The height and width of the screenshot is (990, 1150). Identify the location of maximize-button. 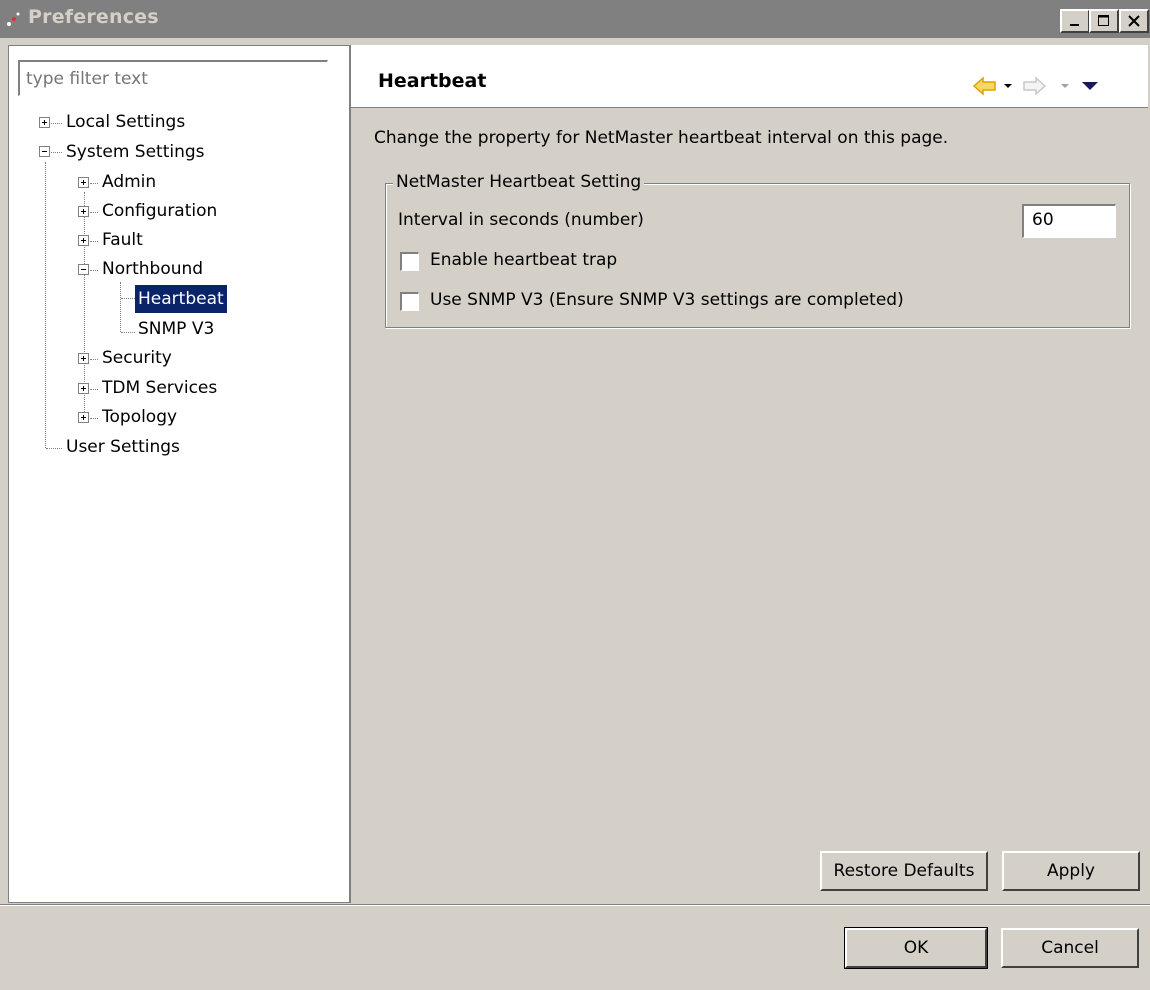
(1104, 21).